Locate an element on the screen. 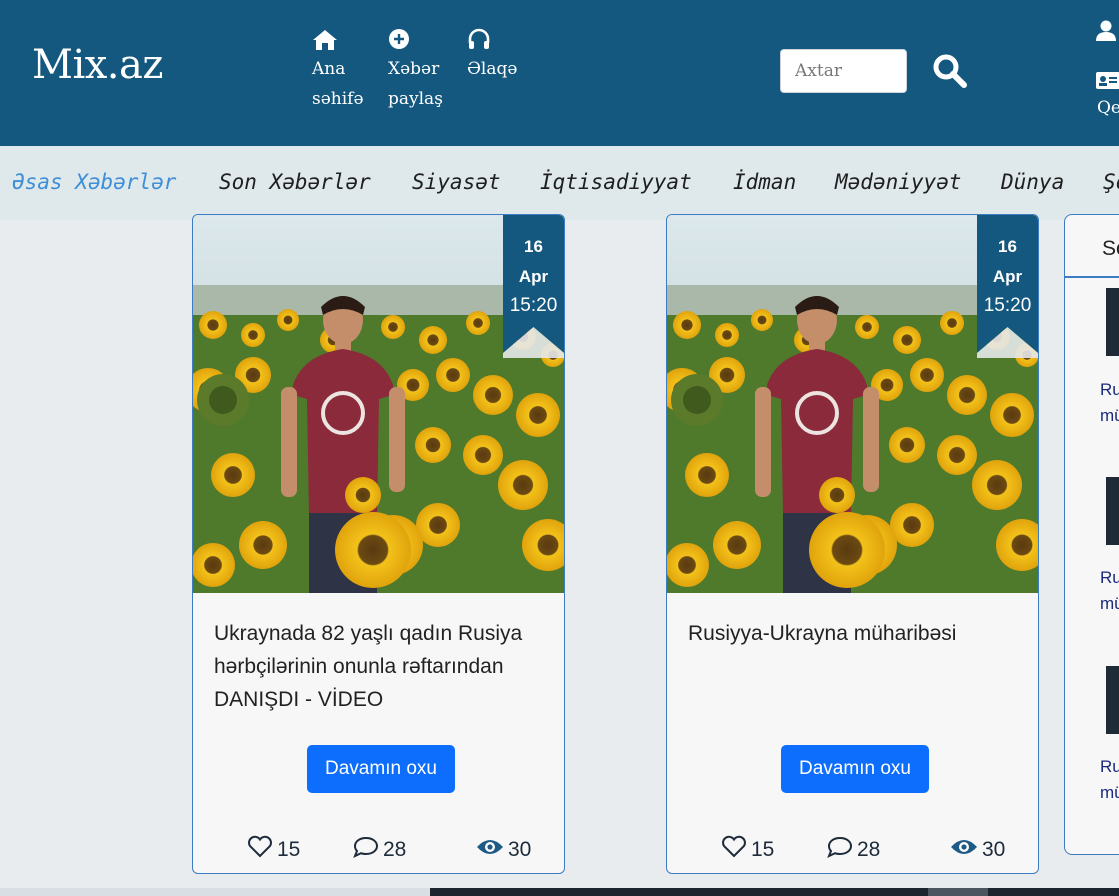  sidebar-heading: So is located at coordinates (1110, 248).